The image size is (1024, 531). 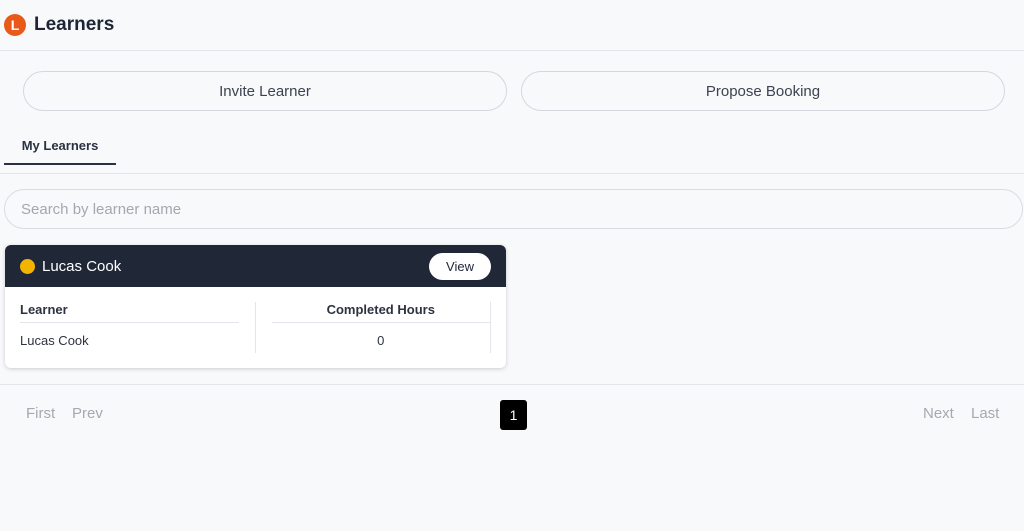 What do you see at coordinates (373, 327) in the screenshot?
I see `completed-hours-column: Completed Hours 0` at bounding box center [373, 327].